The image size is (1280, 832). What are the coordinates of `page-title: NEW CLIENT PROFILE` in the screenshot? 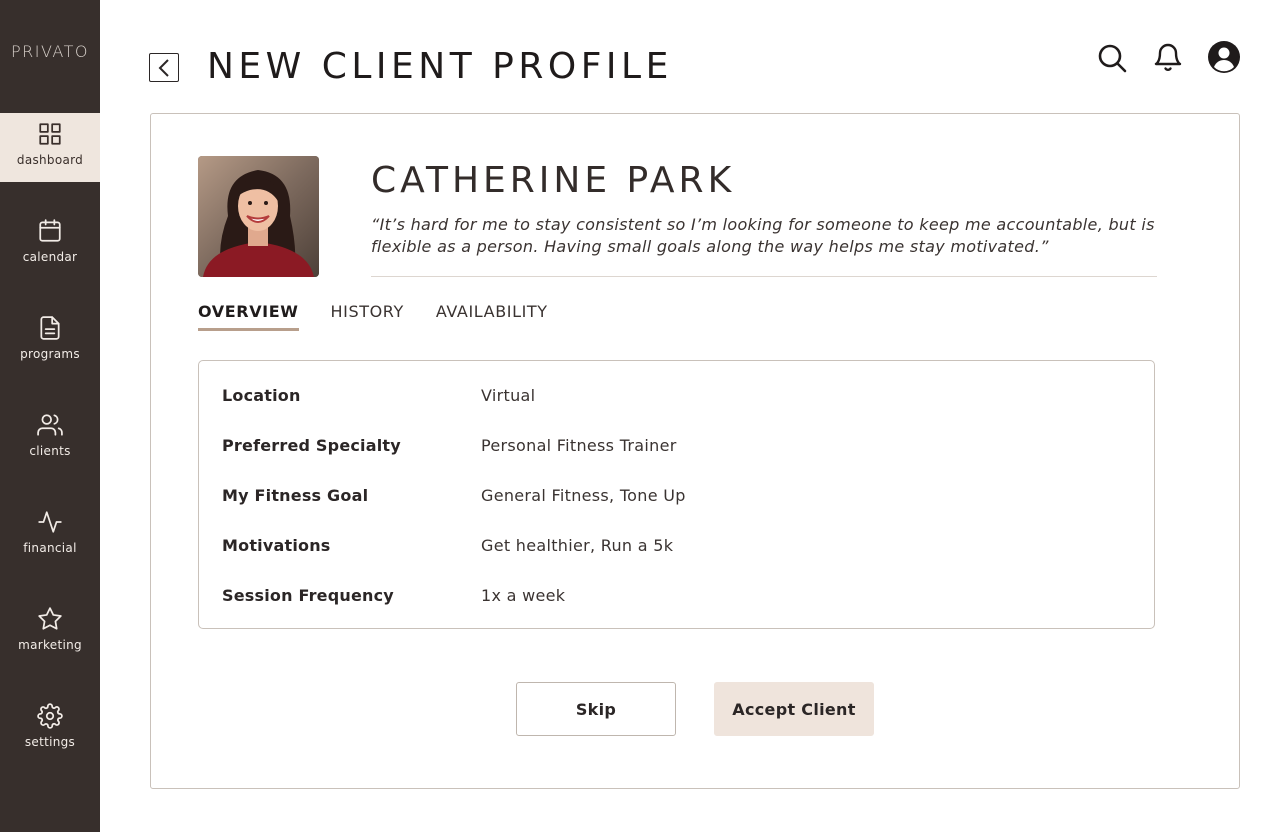 It's located at (440, 66).